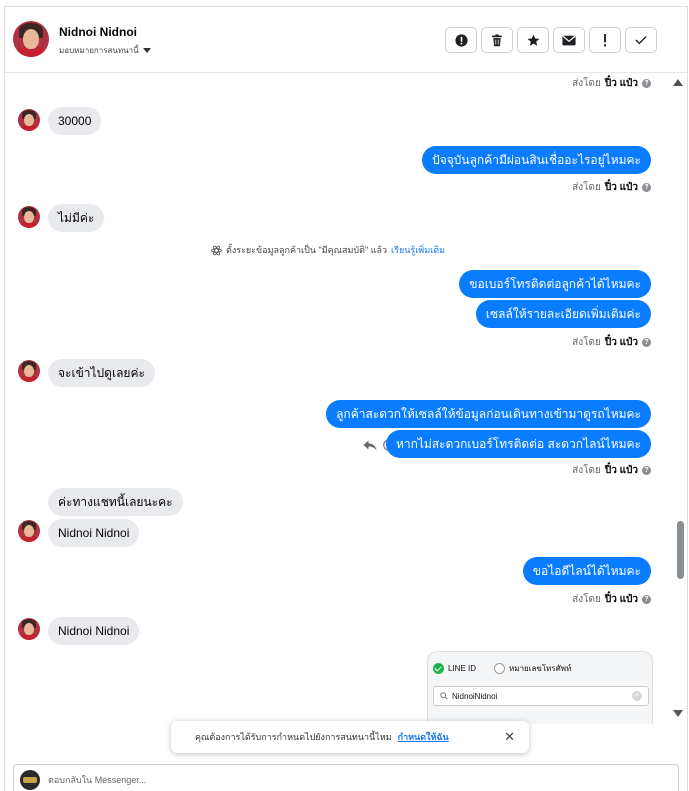 The height and width of the screenshot is (791, 689). I want to click on star-icon, so click(533, 40).